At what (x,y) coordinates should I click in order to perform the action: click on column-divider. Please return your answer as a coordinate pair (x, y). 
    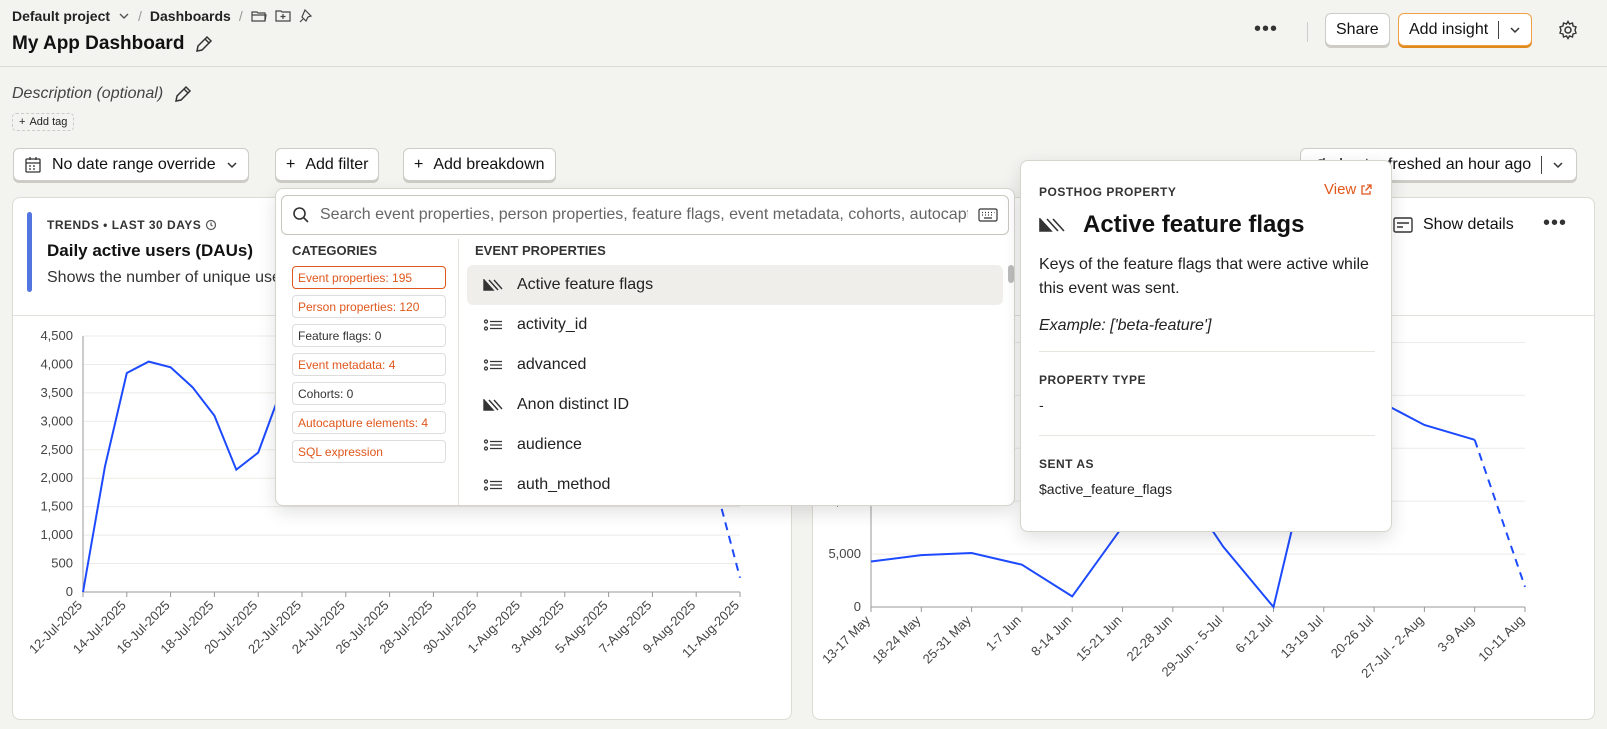
    Looking at the image, I should click on (458, 372).